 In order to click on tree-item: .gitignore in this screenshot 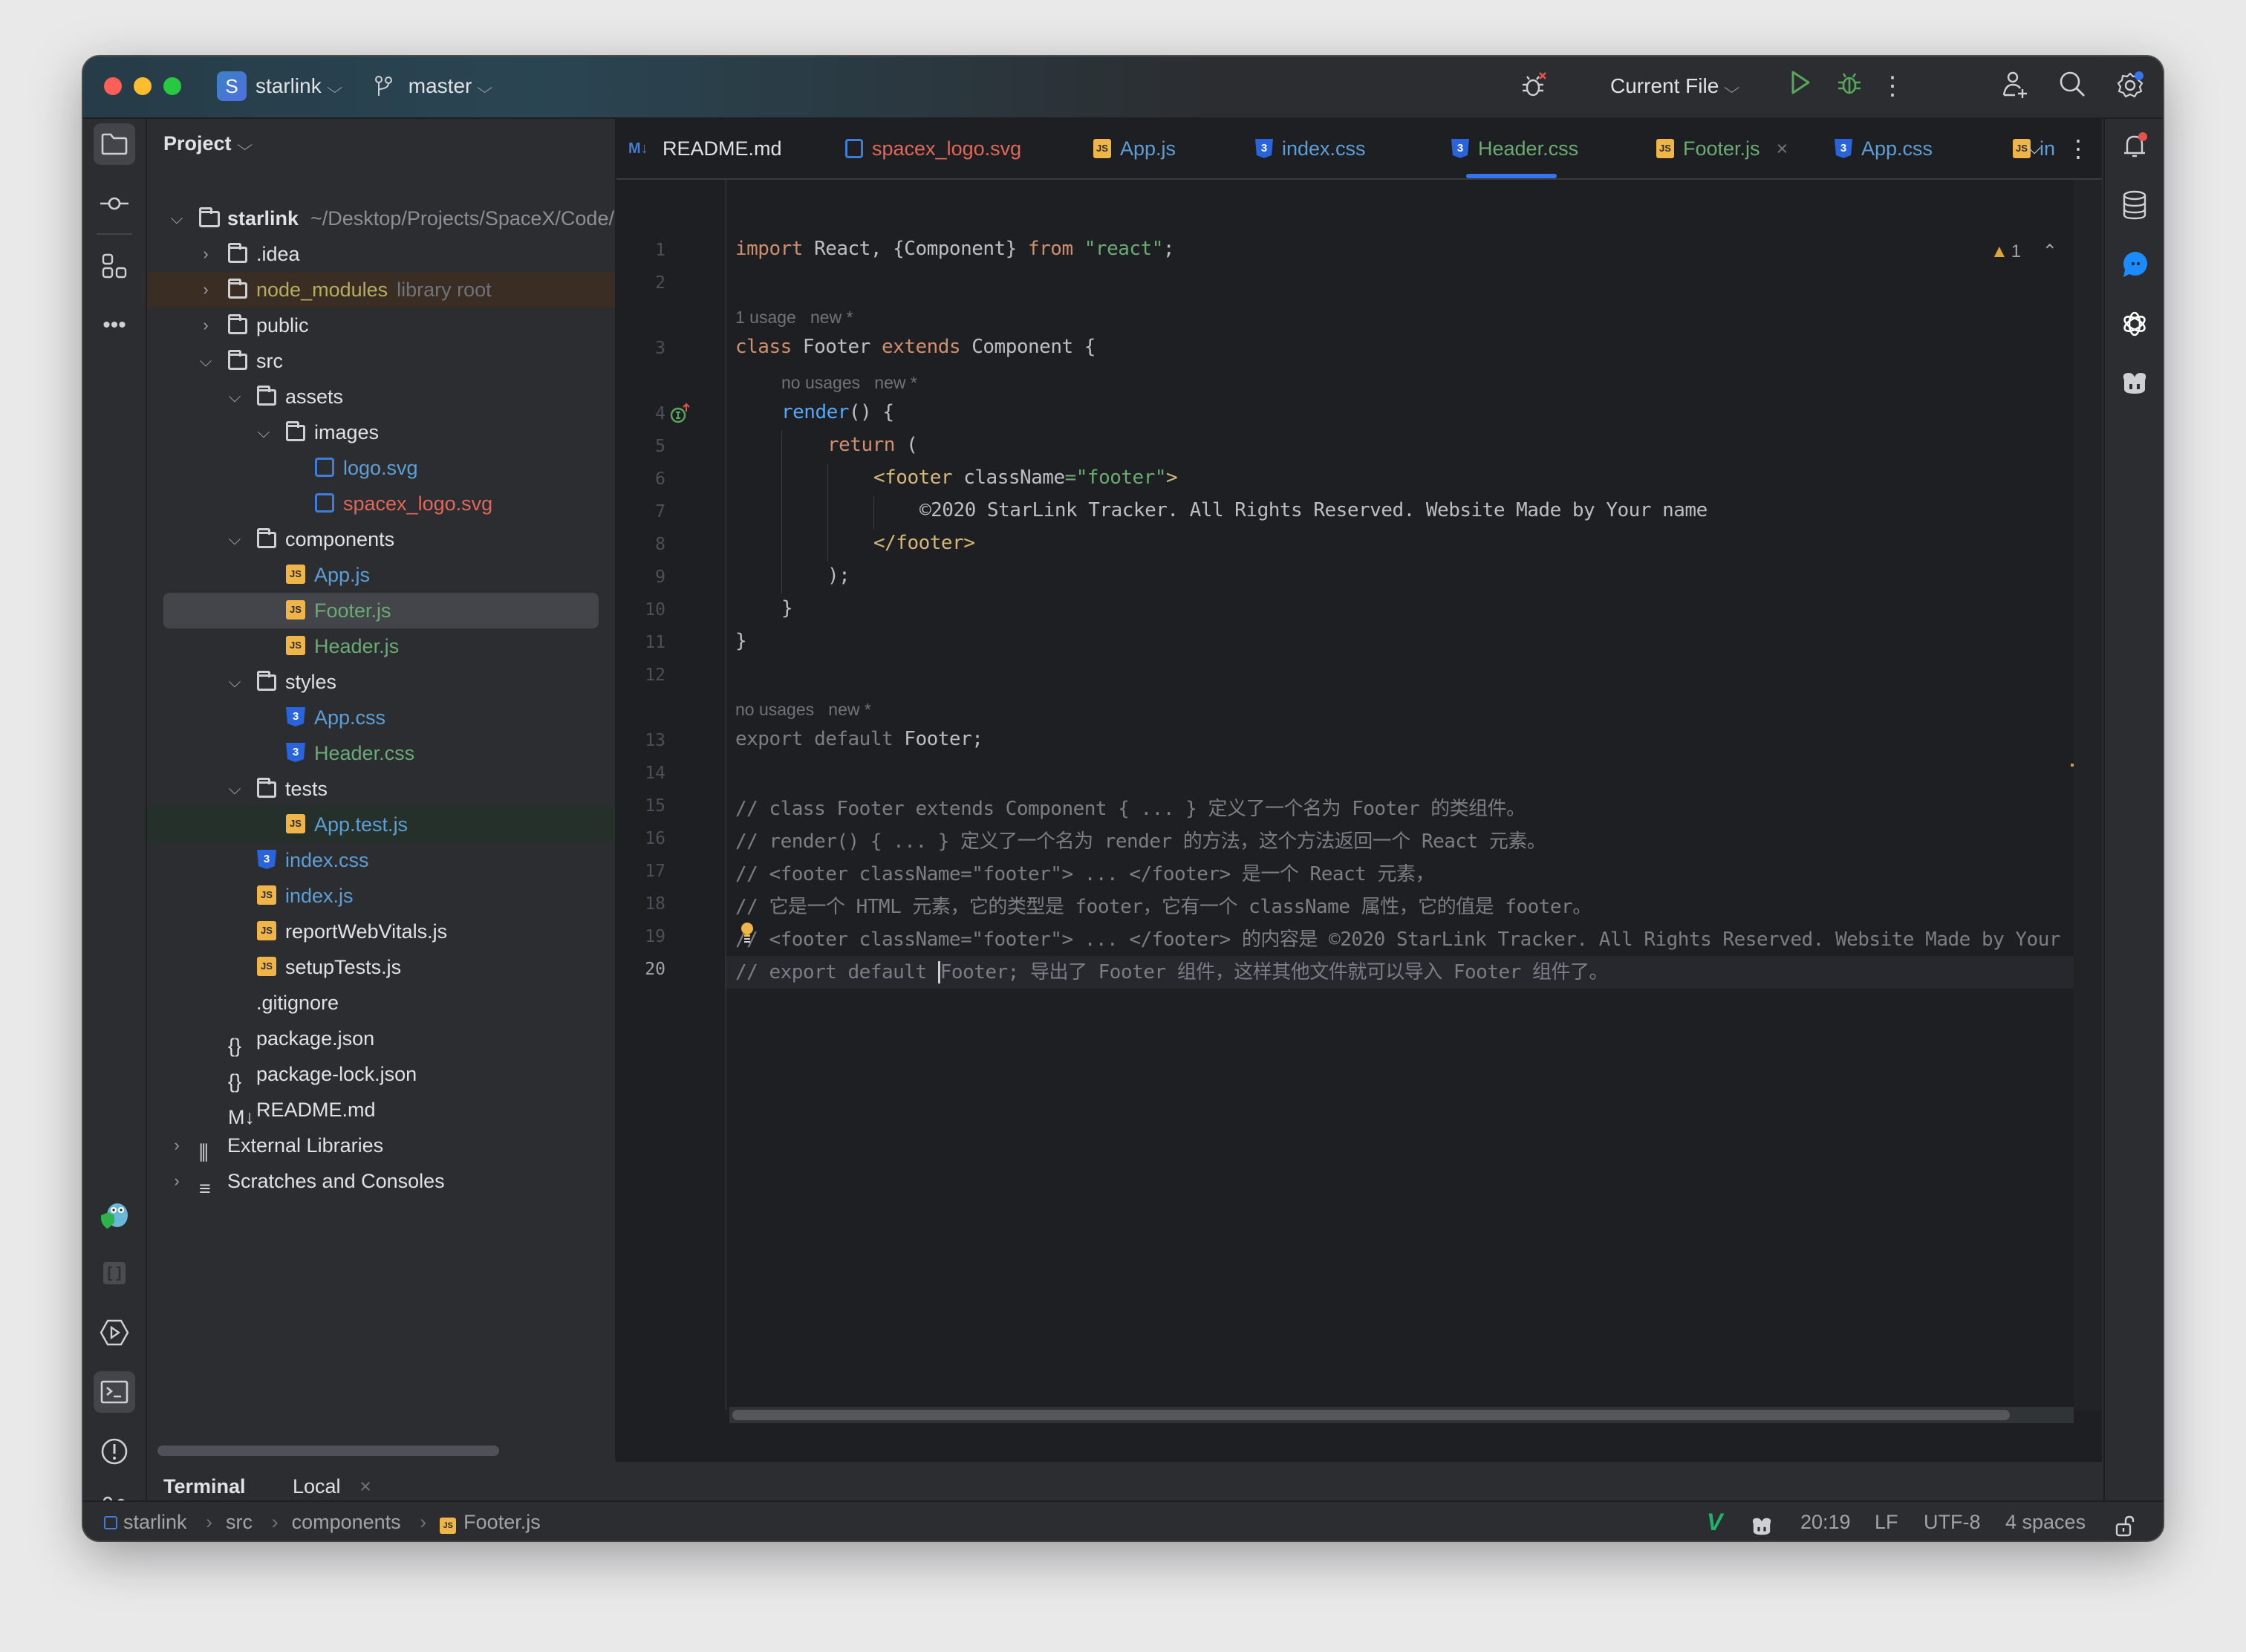, I will do `click(381, 1003)`.